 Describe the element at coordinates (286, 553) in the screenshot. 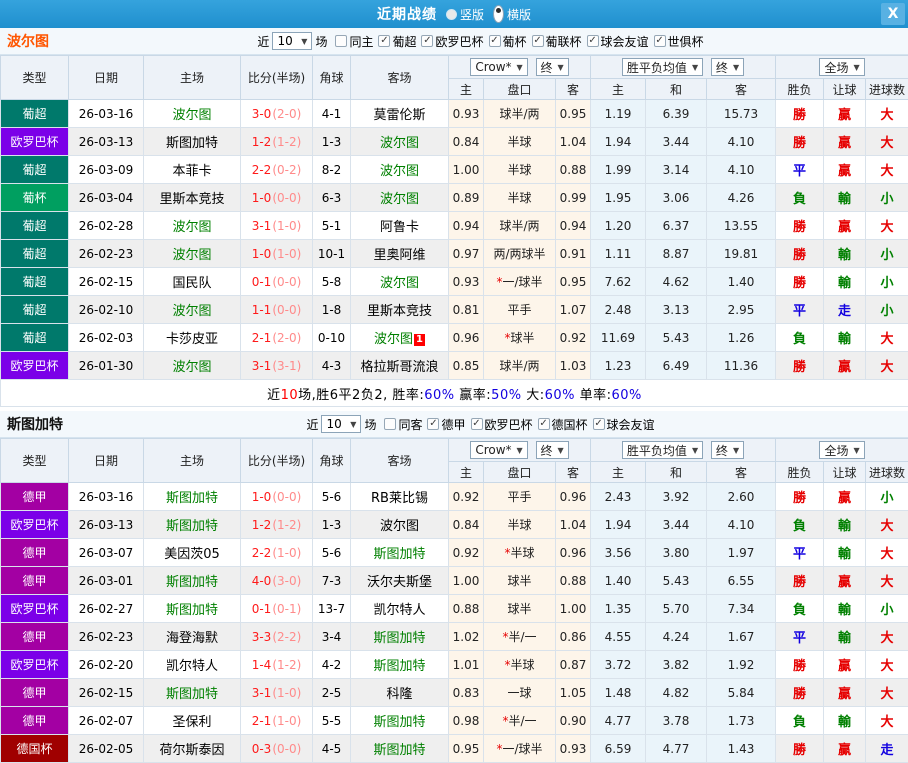

I see `halftime-score: (1-0)` at that location.